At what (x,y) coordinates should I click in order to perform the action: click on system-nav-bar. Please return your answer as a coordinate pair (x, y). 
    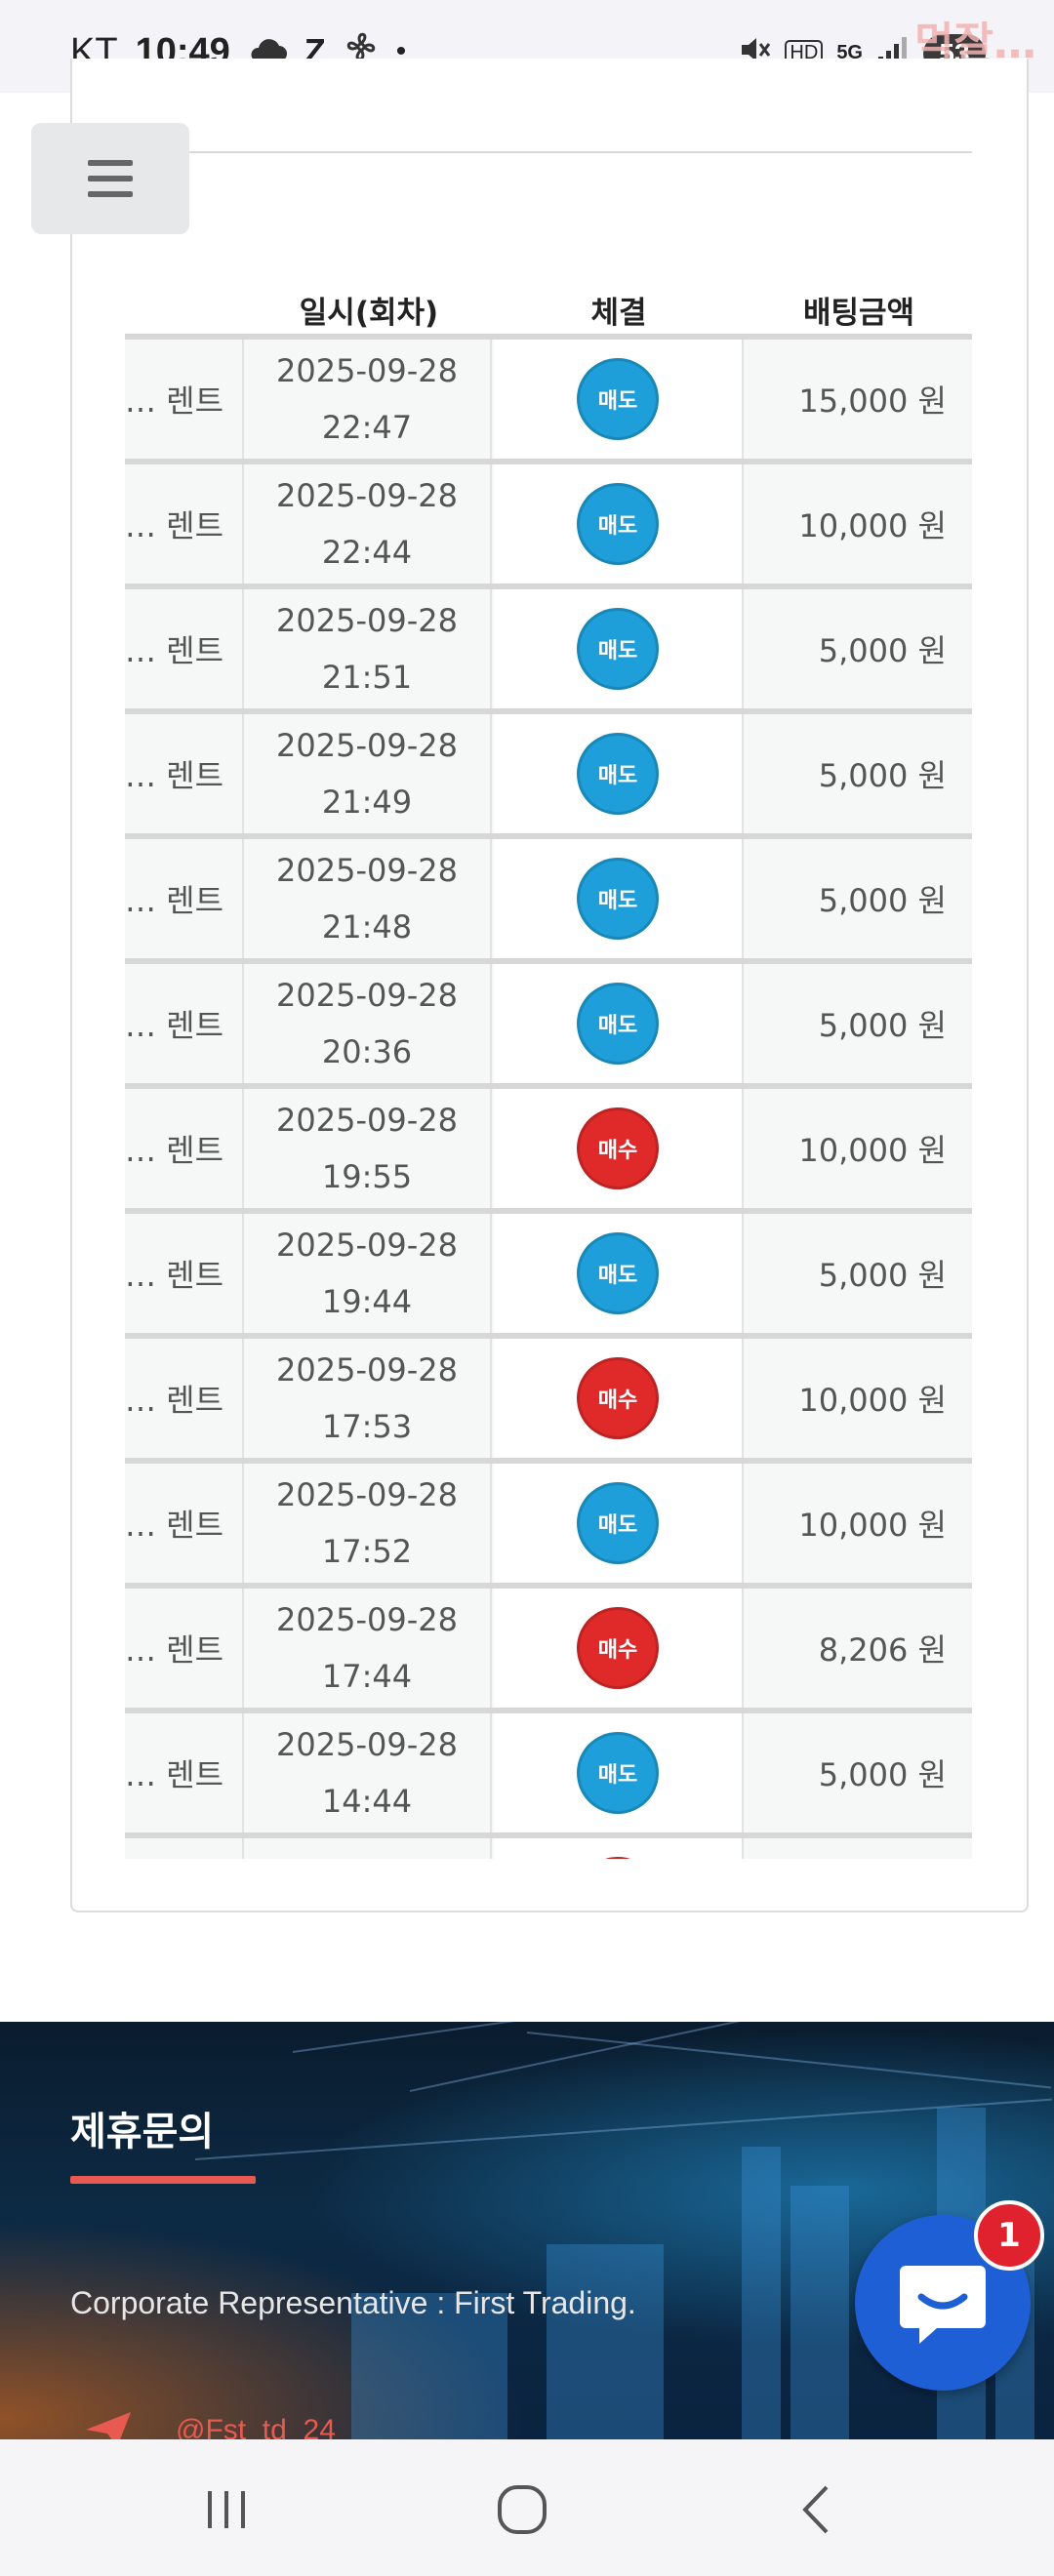
    Looking at the image, I should click on (527, 2507).